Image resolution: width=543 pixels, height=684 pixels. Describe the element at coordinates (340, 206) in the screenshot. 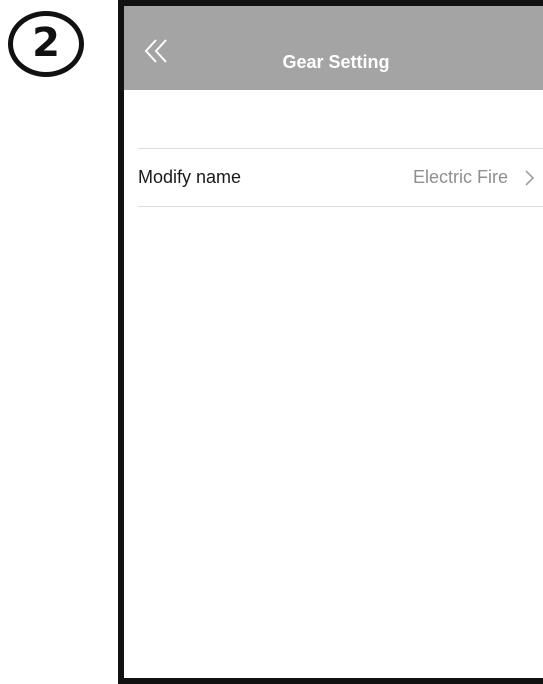

I see `divider` at that location.